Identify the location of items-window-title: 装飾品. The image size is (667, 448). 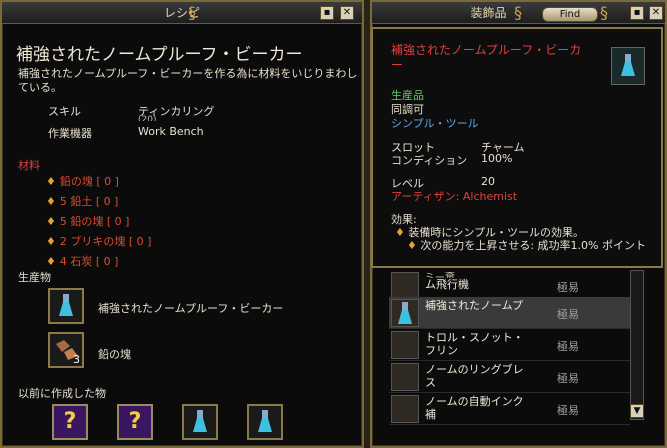
(488, 13).